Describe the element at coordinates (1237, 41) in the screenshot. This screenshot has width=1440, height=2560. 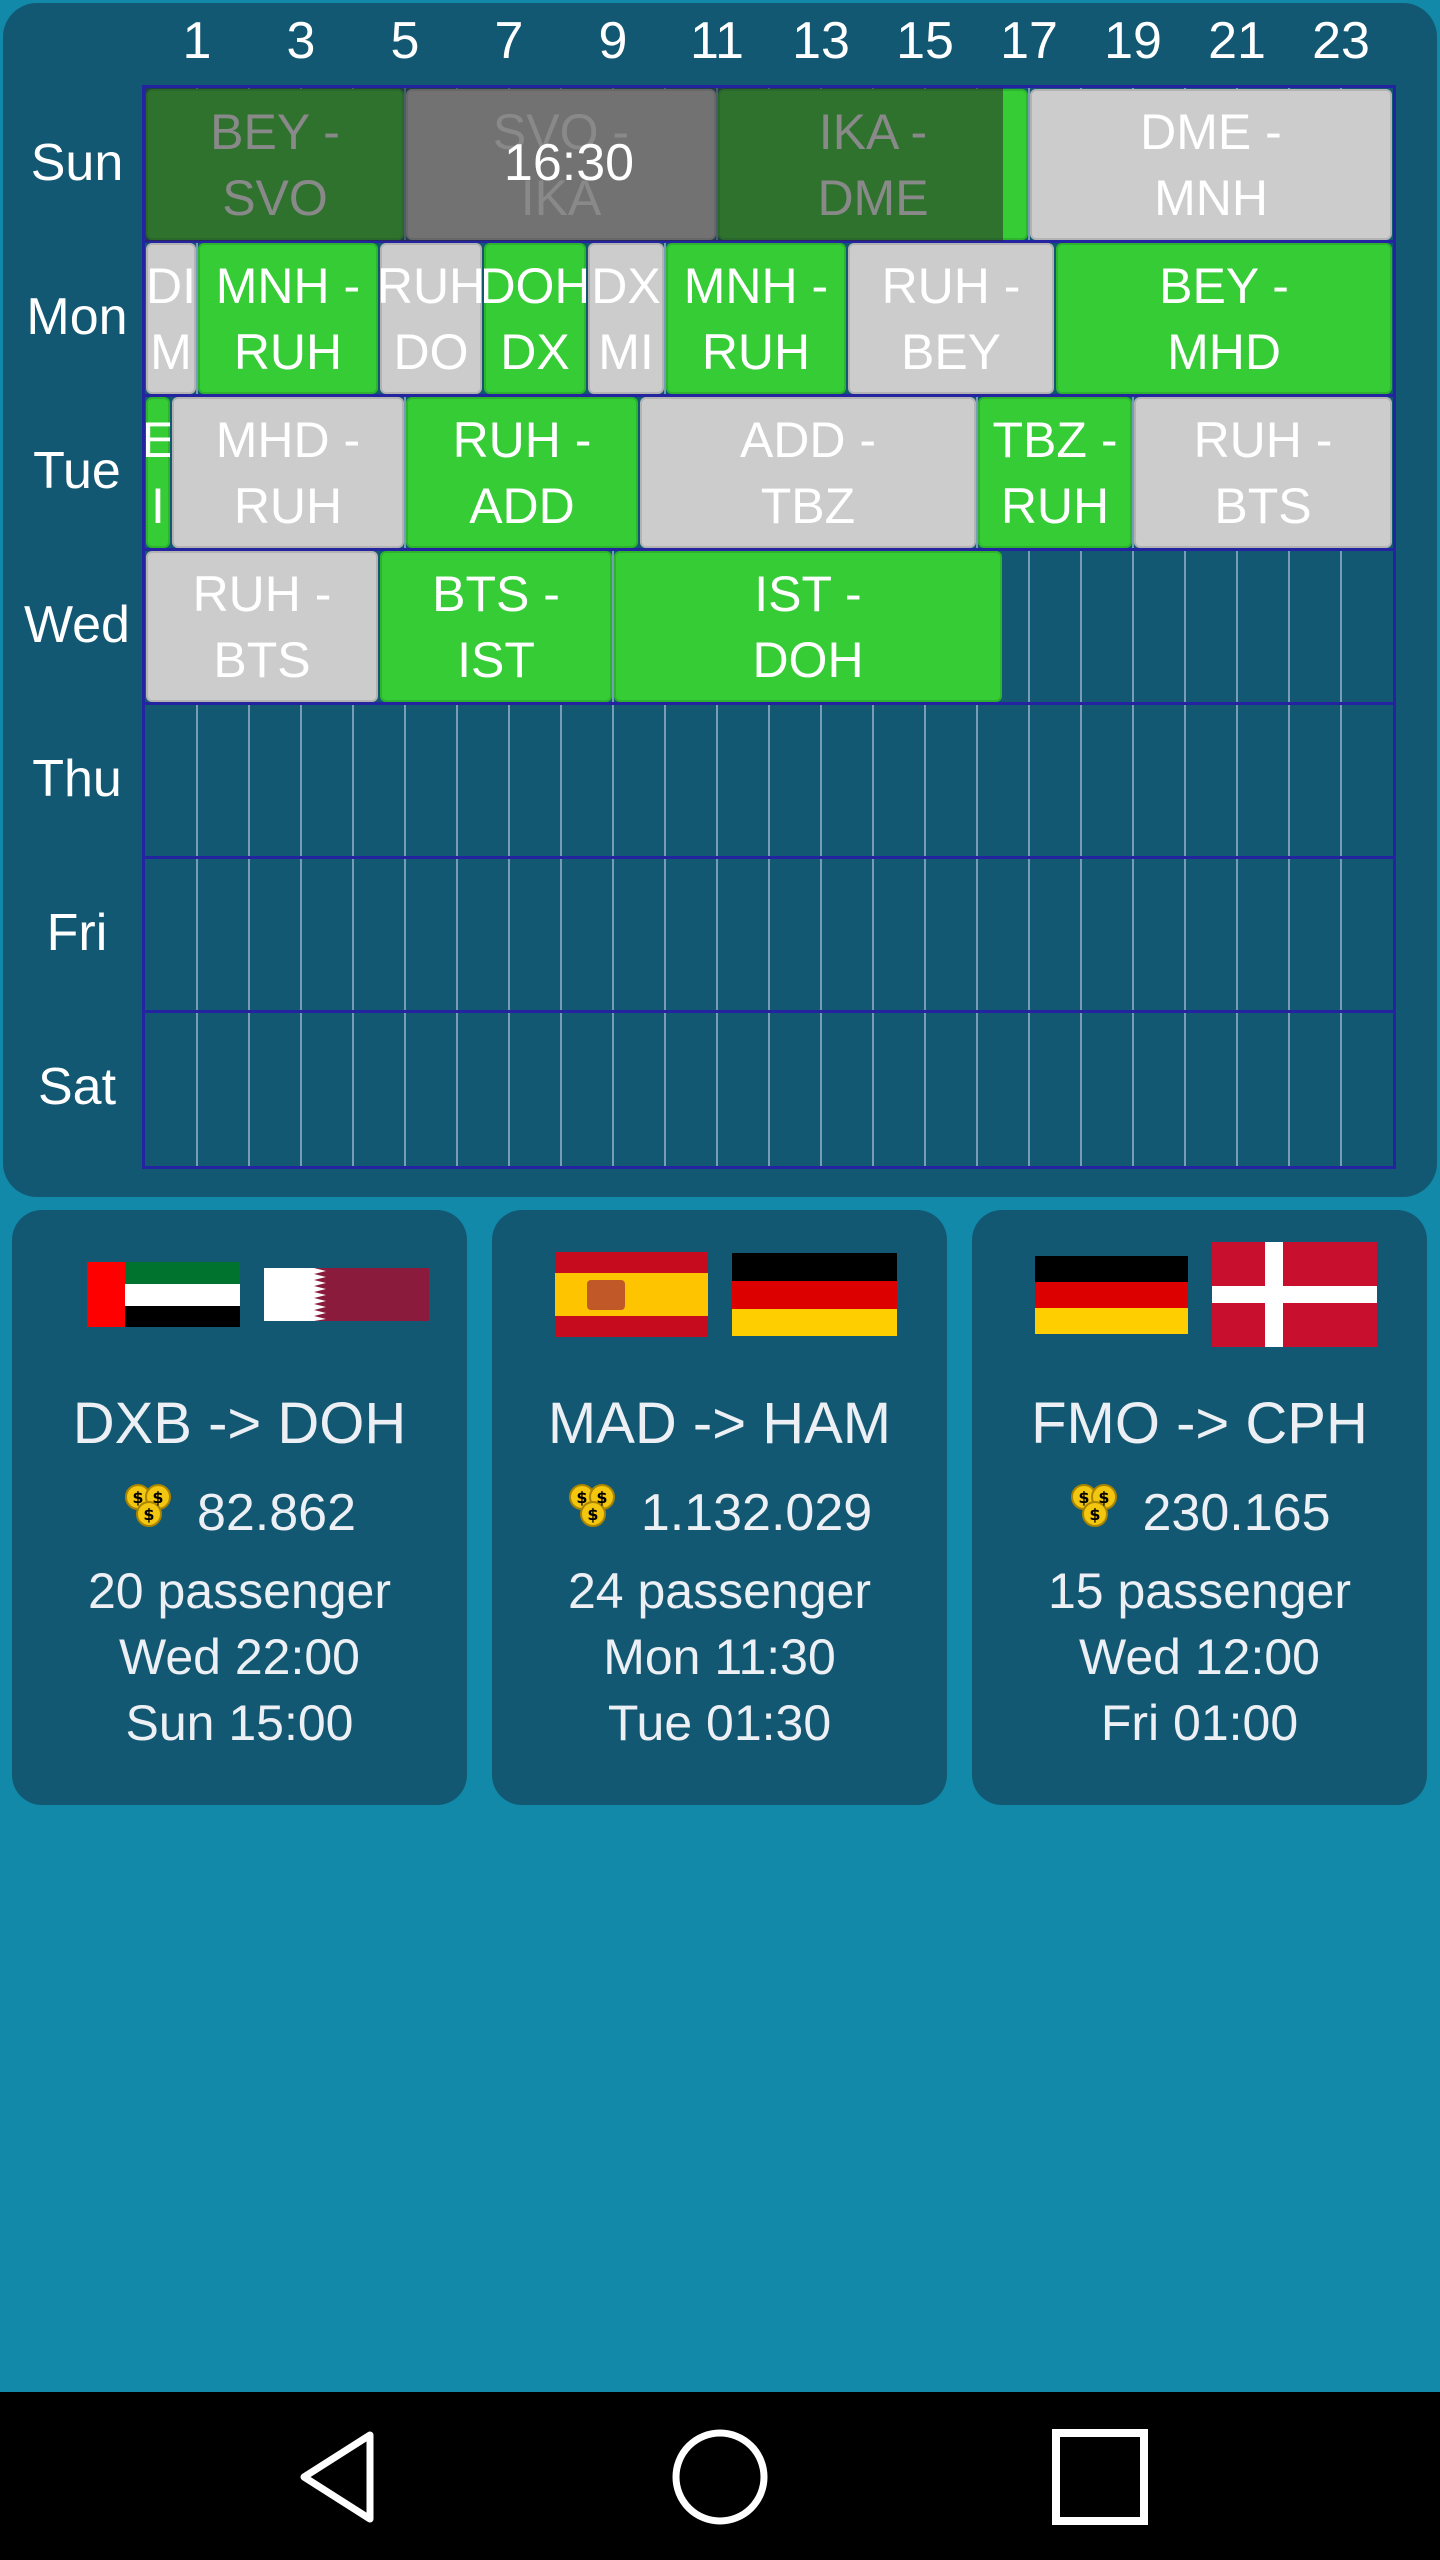
I see `hour-label: 21` at that location.